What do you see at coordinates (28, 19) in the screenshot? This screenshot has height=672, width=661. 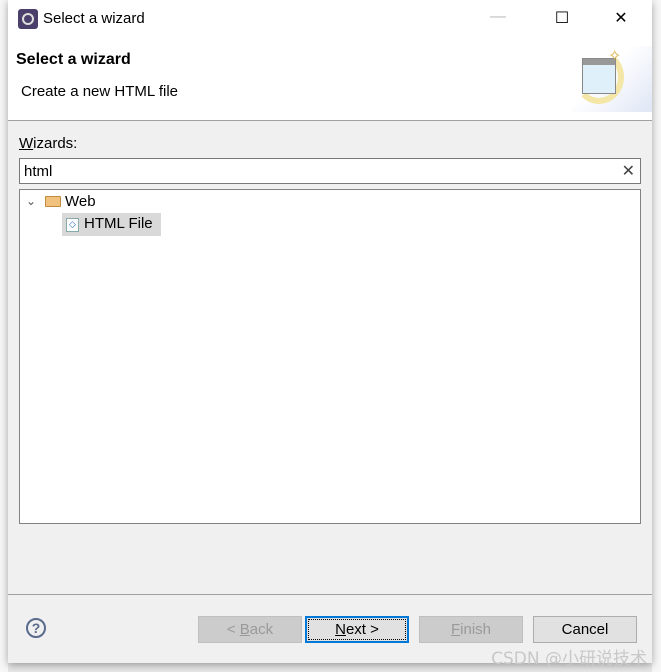 I see `eclipse-icon` at bounding box center [28, 19].